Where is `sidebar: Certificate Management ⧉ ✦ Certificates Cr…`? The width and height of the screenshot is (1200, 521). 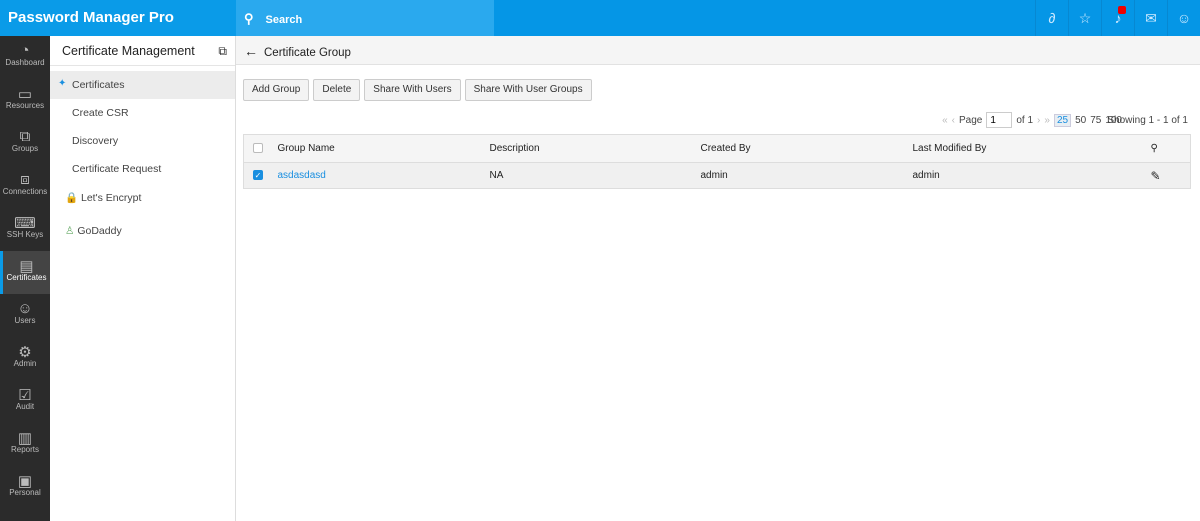 sidebar: Certificate Management ⧉ ✦ Certificates Cr… is located at coordinates (143, 278).